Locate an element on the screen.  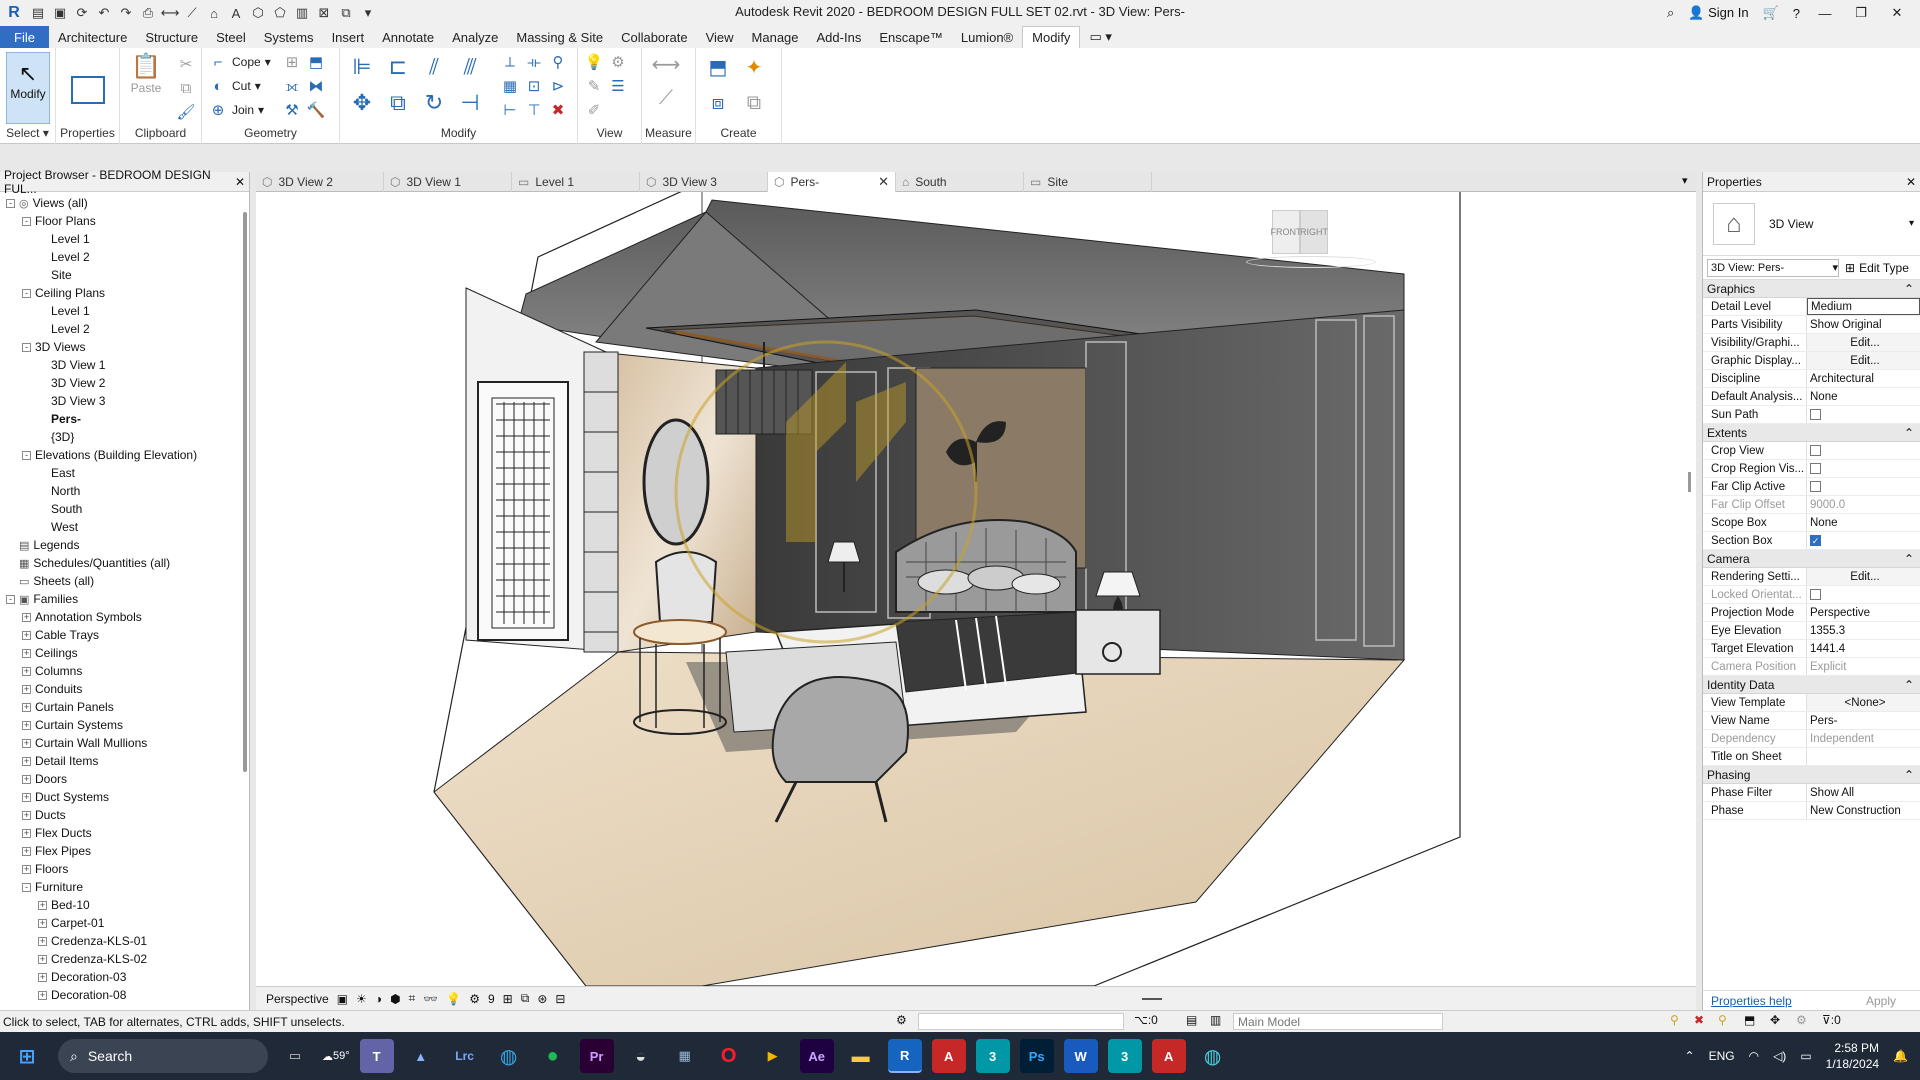
property-value: Pers- is located at coordinates (1863, 720).